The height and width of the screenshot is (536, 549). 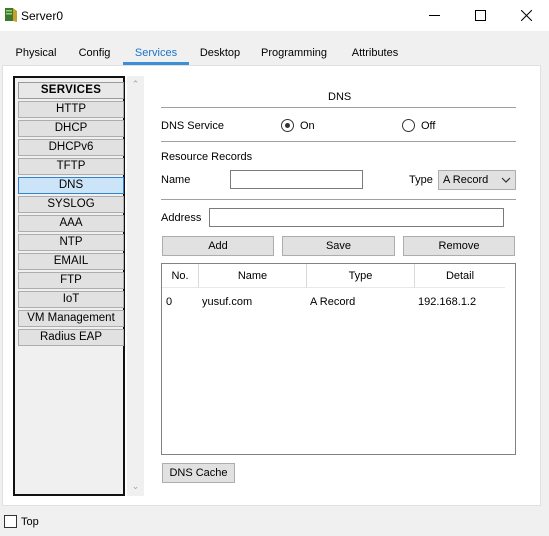 What do you see at coordinates (71, 318) in the screenshot?
I see `service-item-vm-management: VM Management` at bounding box center [71, 318].